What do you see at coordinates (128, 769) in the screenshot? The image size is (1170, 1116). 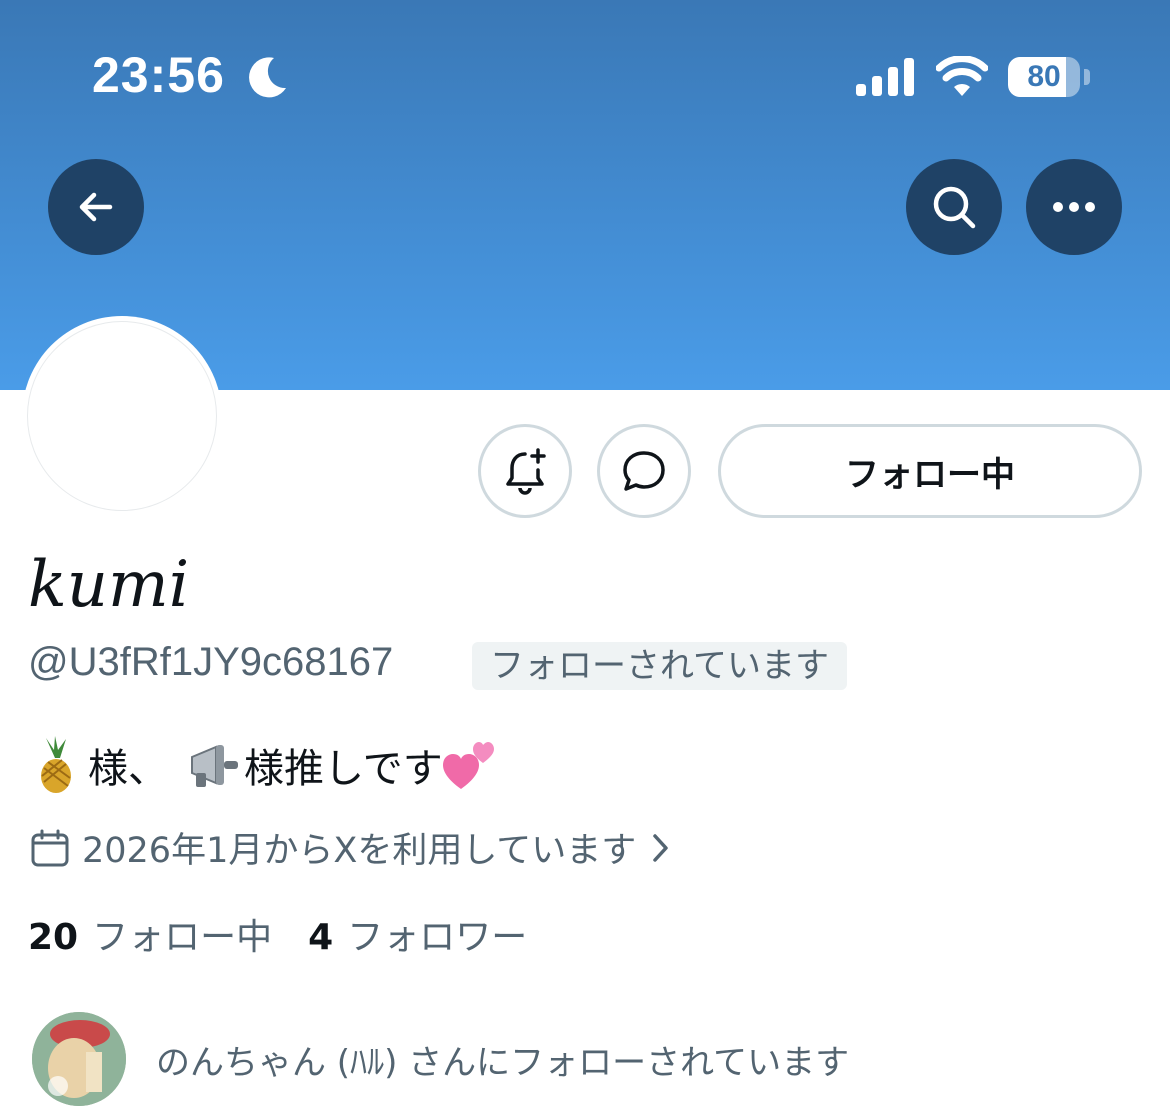 I see `bio-text-1: 様、` at bounding box center [128, 769].